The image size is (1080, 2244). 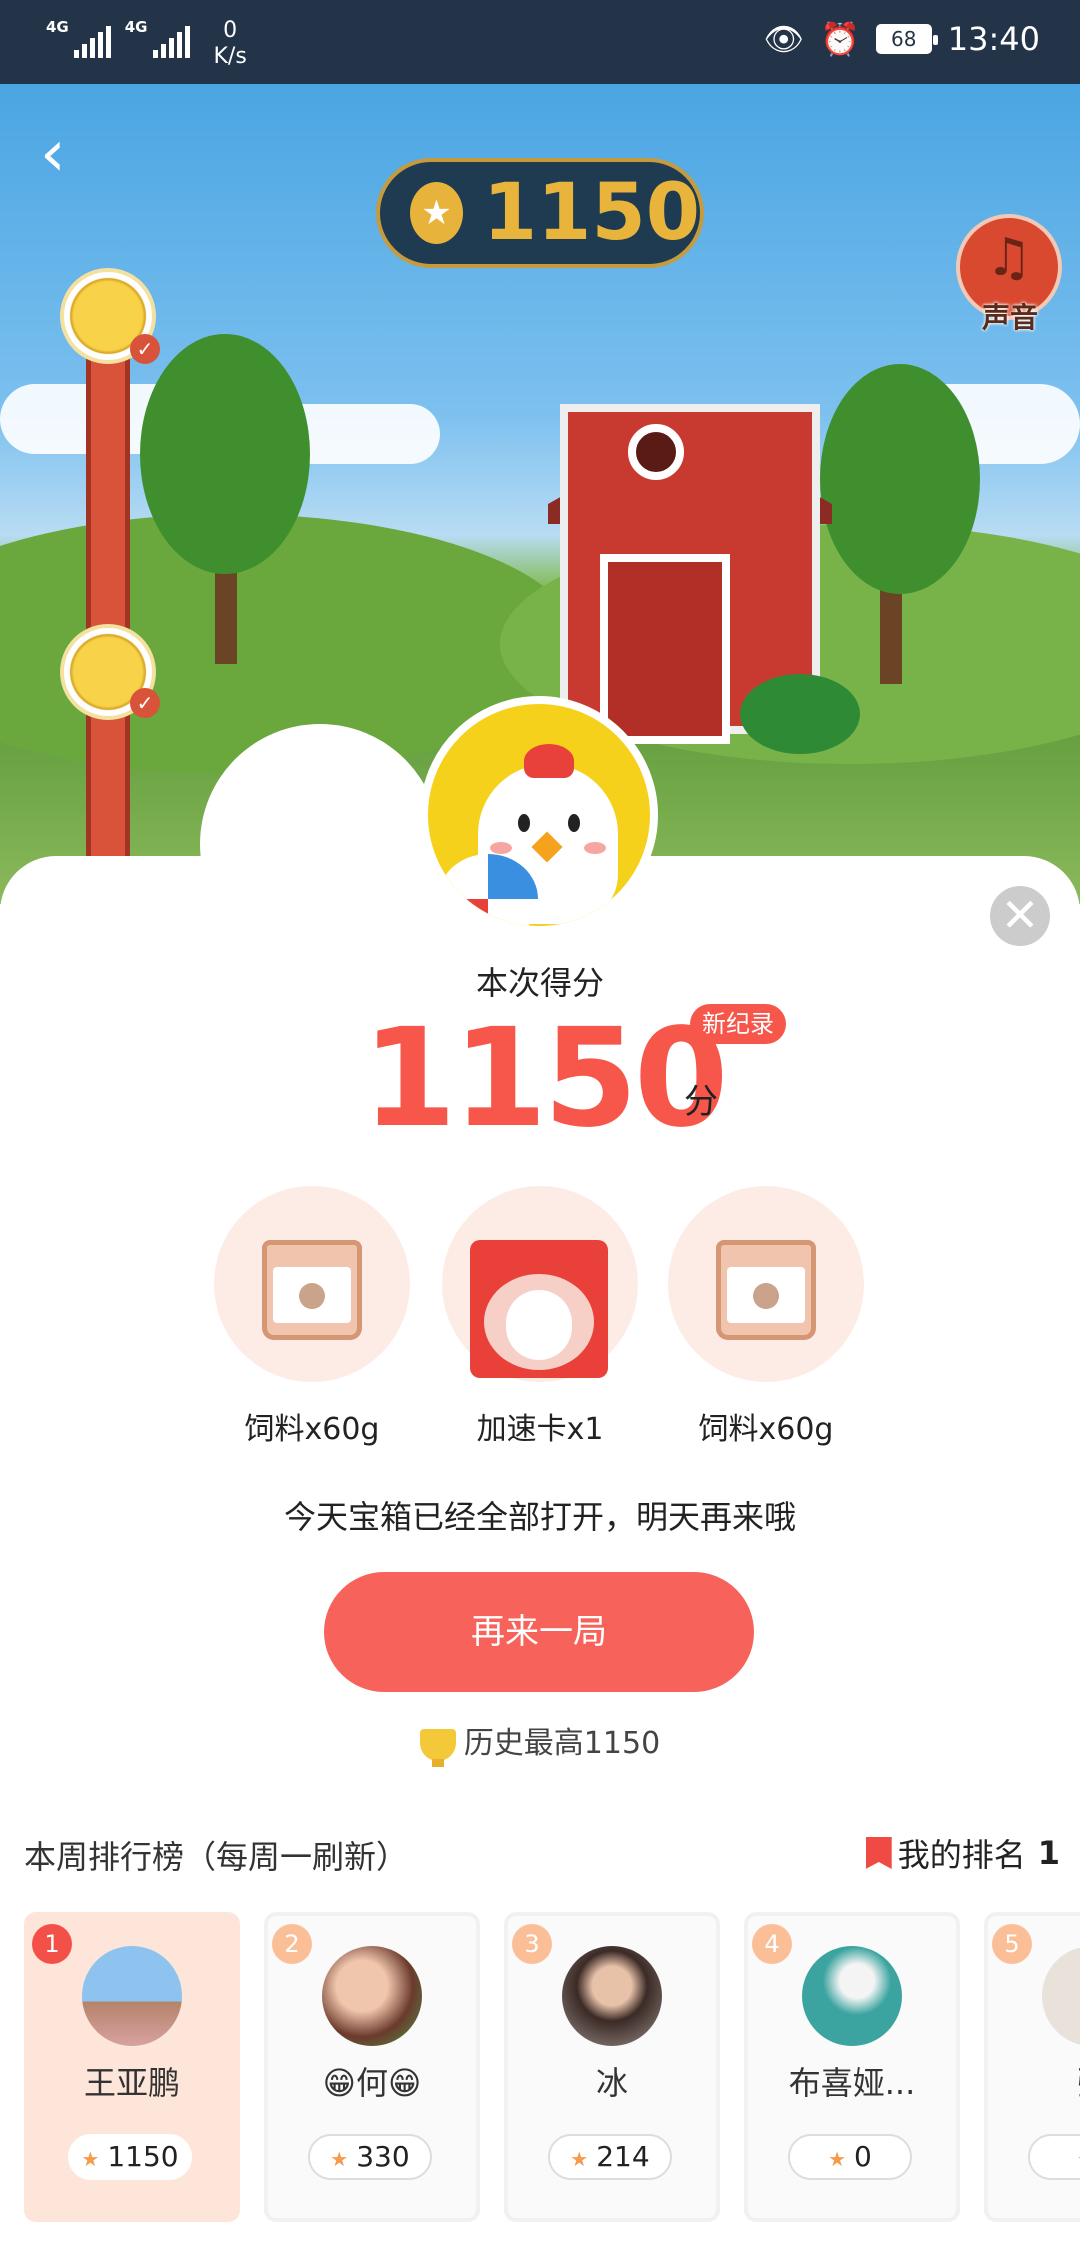 I want to click on star-coin-icon: ★, so click(x=436, y=213).